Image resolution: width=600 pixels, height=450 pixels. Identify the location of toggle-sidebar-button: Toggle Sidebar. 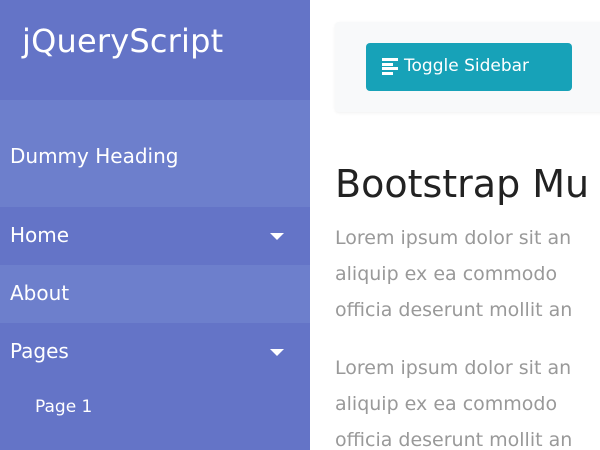
(469, 67).